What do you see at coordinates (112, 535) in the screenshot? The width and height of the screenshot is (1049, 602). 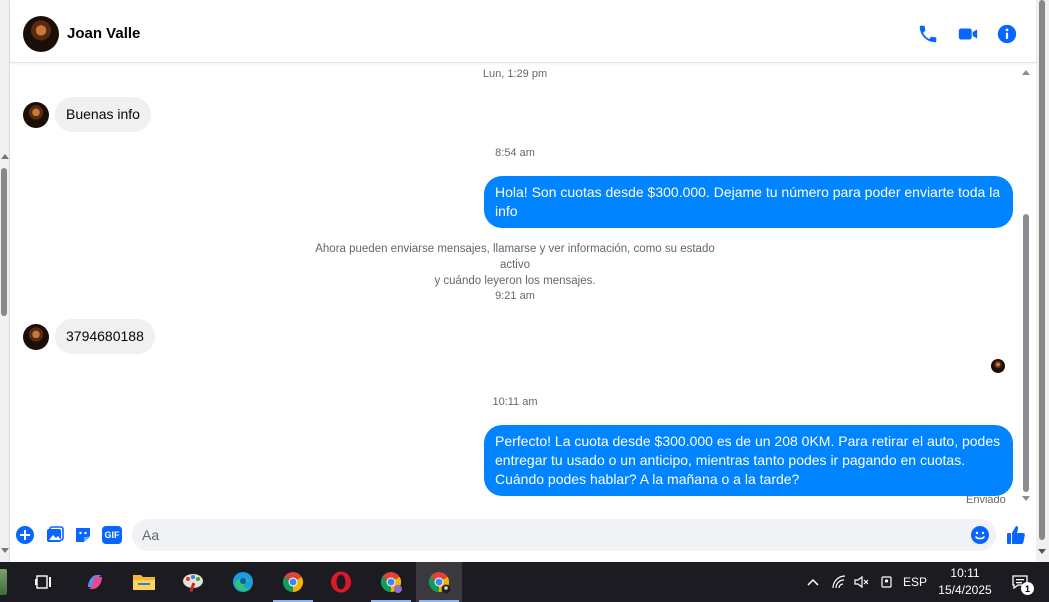 I see `gif-icon: GIF` at bounding box center [112, 535].